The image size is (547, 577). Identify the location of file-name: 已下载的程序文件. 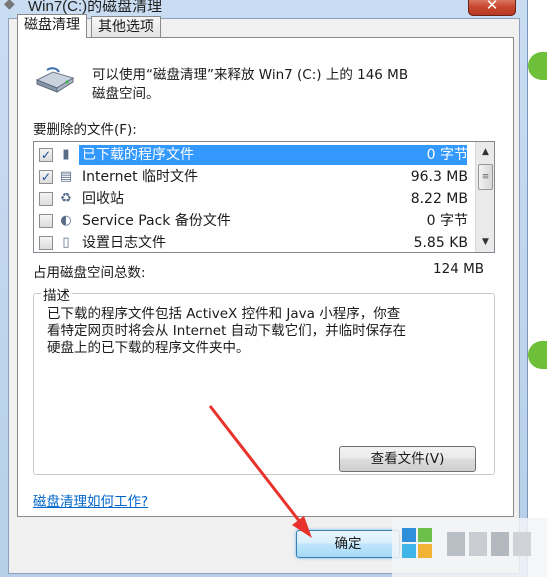
(273, 155).